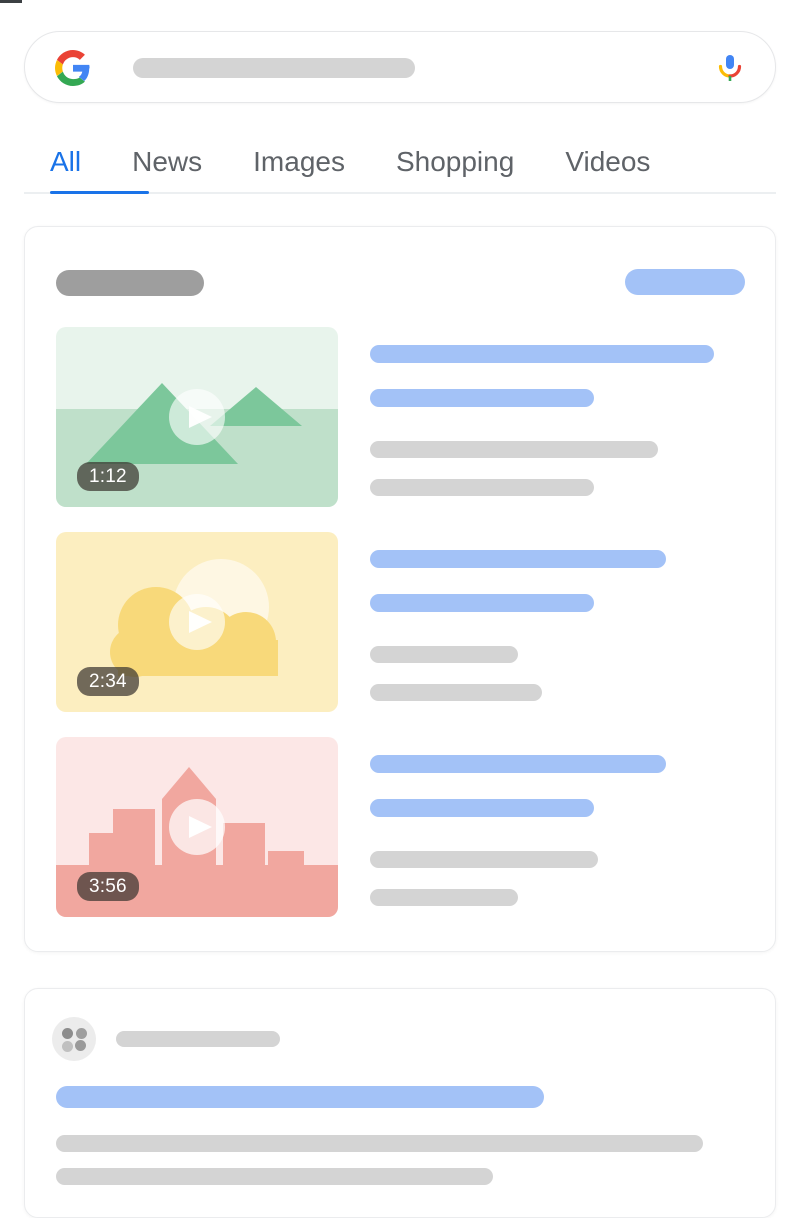 This screenshot has height=1218, width=800. I want to click on tab-images: Images, so click(299, 154).